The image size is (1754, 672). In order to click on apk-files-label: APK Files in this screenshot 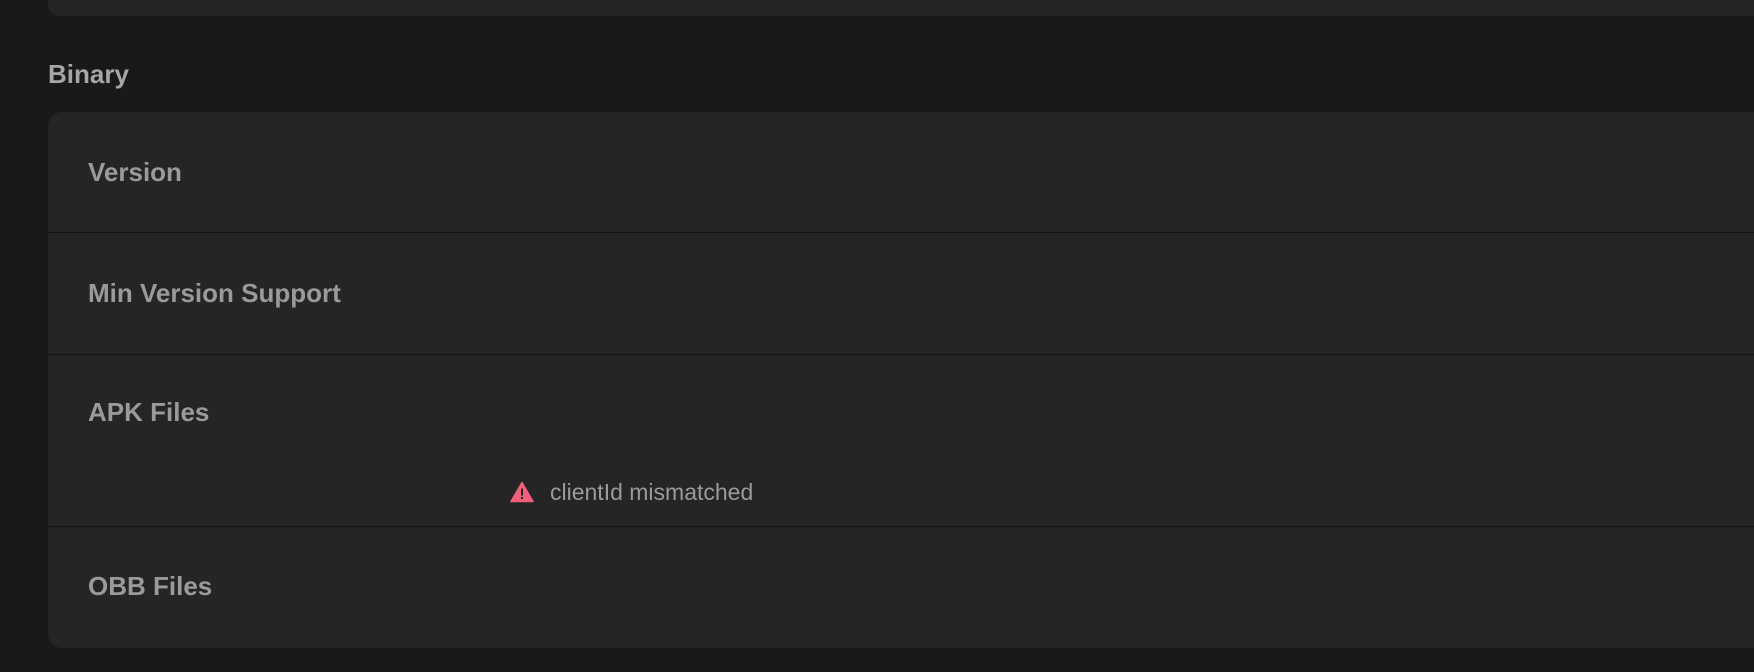, I will do `click(149, 412)`.